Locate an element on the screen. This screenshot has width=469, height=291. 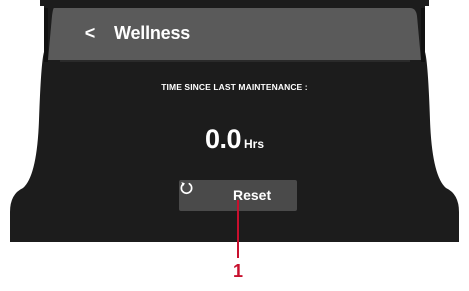
maintenance-label: TIME SINCE LAST MAINTENANCE : is located at coordinates (234, 87).